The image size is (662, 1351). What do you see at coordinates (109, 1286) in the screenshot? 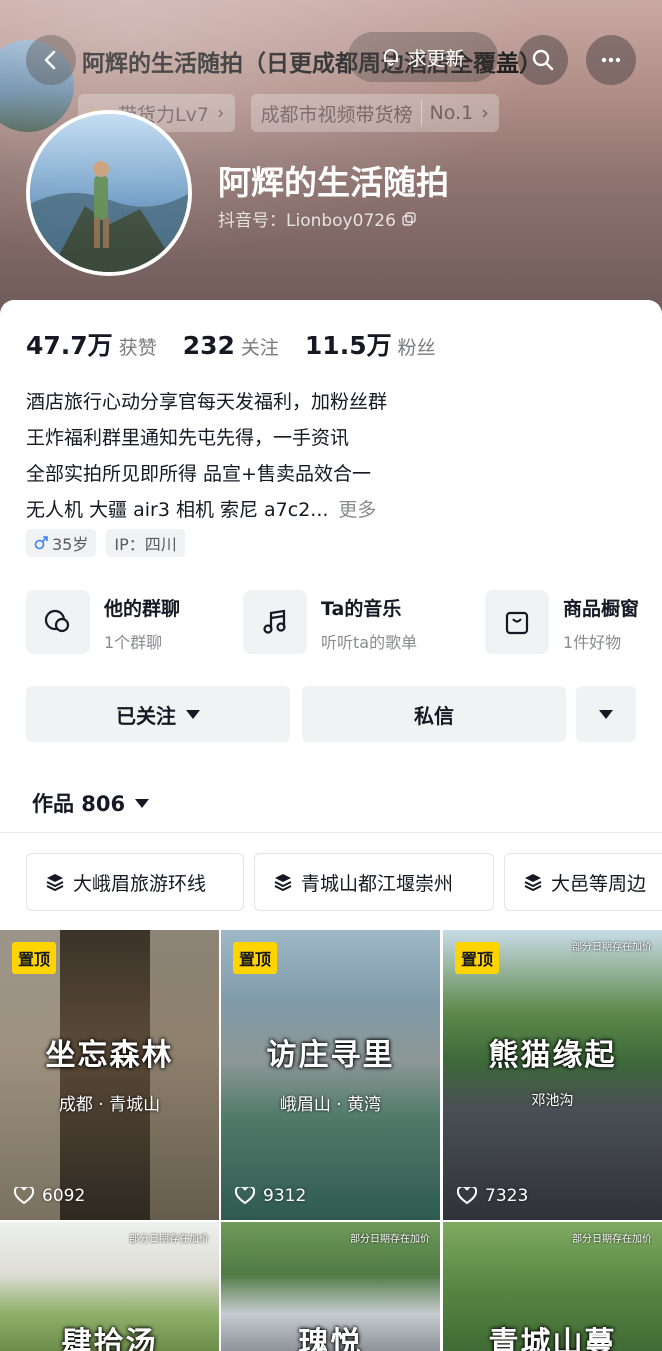
I see `video-thumbnail: 部分日期存在加价 肆拾汤` at bounding box center [109, 1286].